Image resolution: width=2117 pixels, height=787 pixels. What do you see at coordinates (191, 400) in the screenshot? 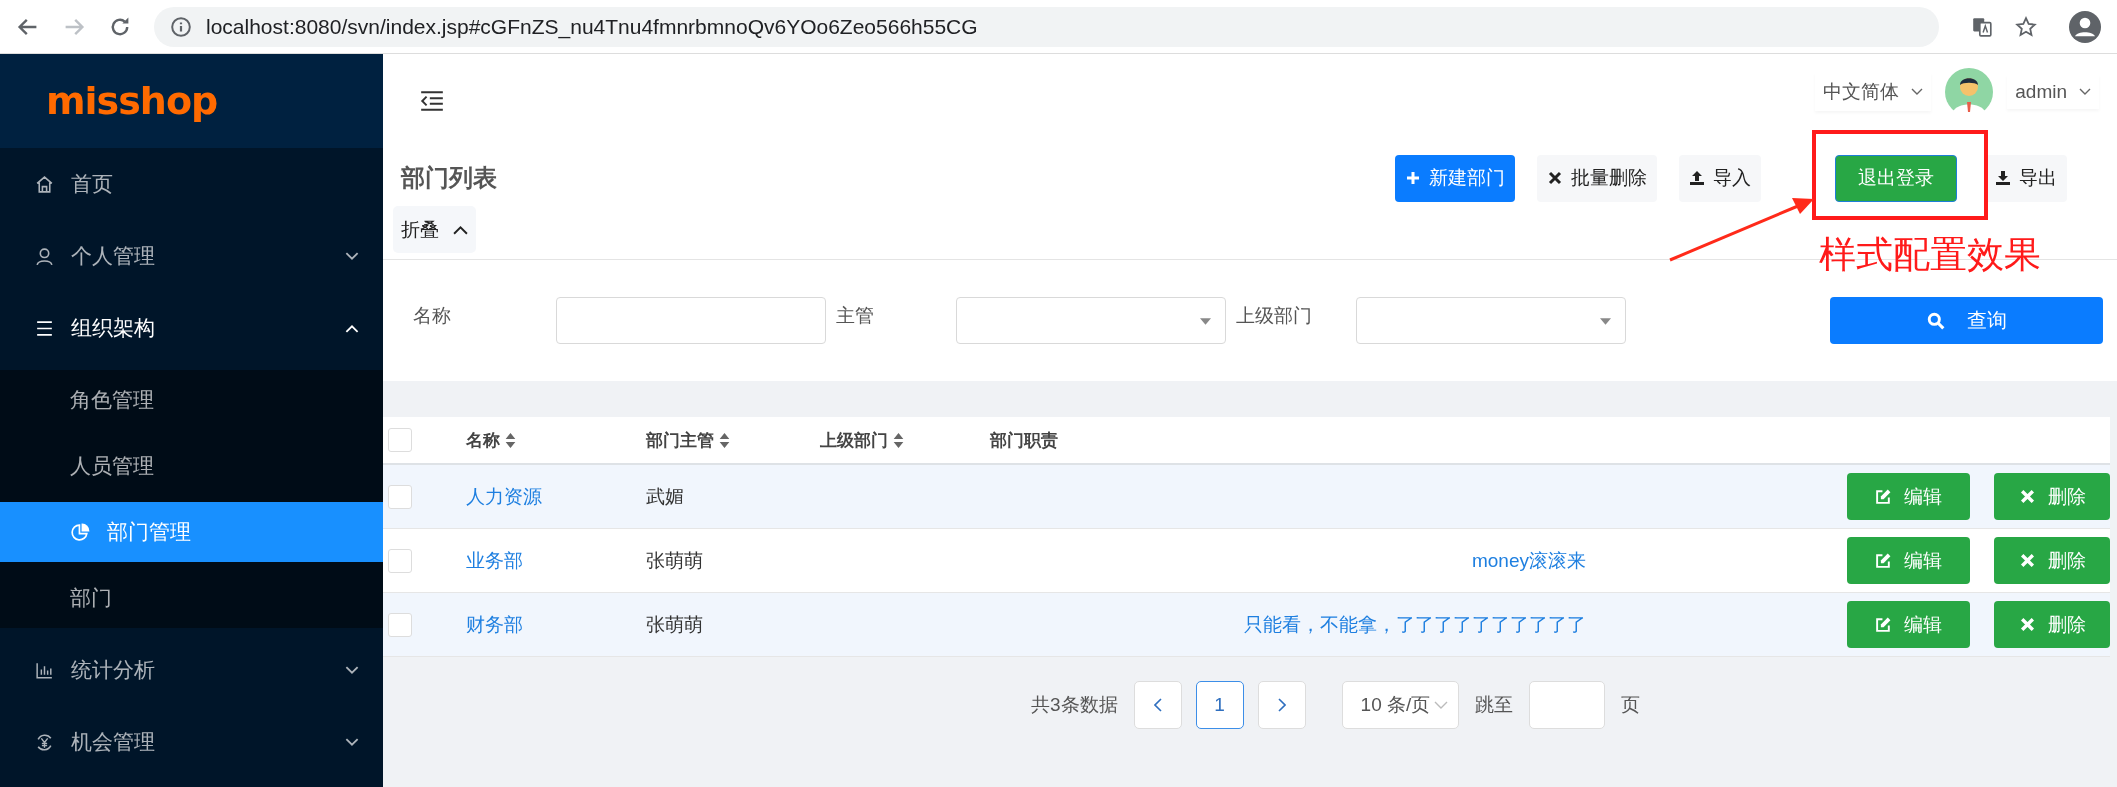
I see `submenu-item: 角色管理` at bounding box center [191, 400].